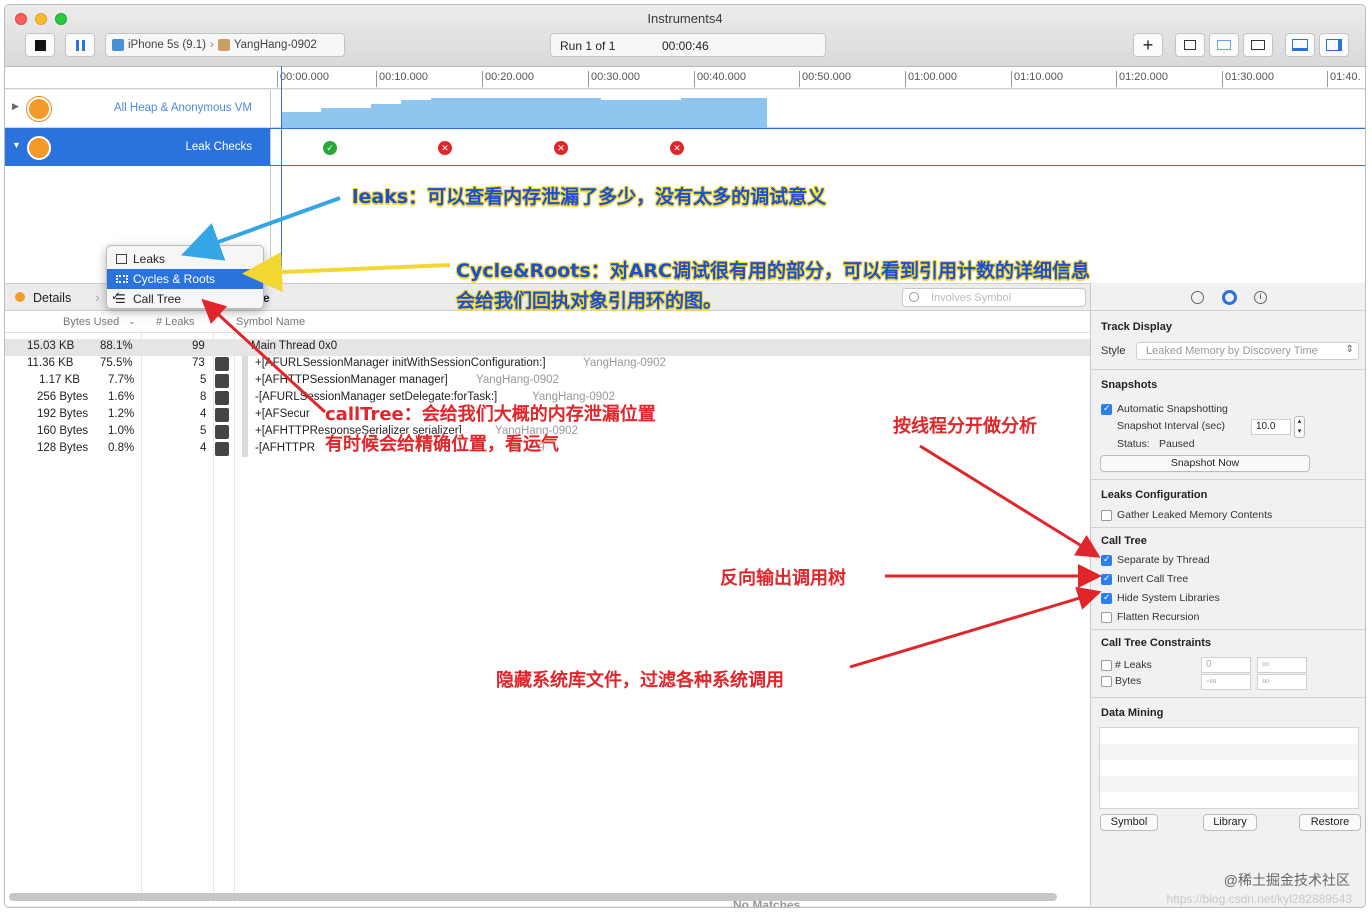 The image size is (1372, 912). I want to click on stop-record-button, so click(40, 45).